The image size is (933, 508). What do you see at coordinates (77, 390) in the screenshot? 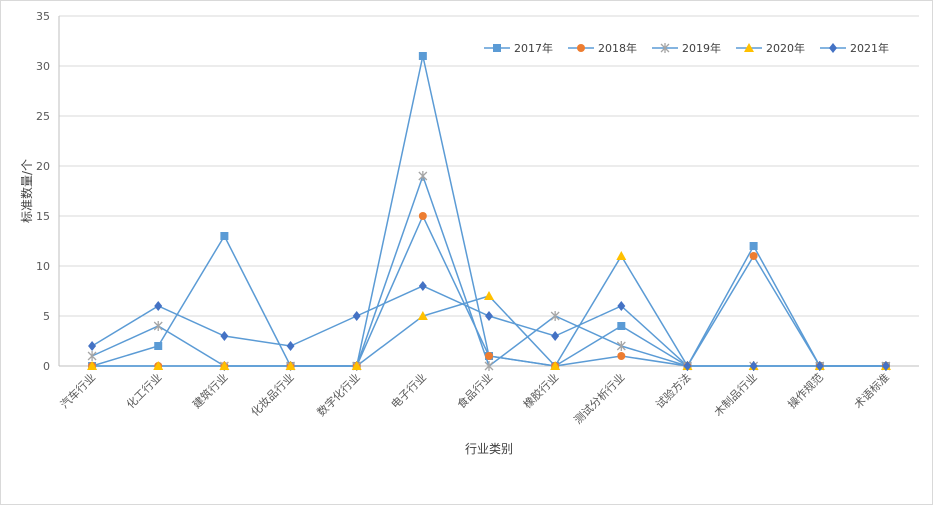
I see `x-tick-label: 汽车行业` at bounding box center [77, 390].